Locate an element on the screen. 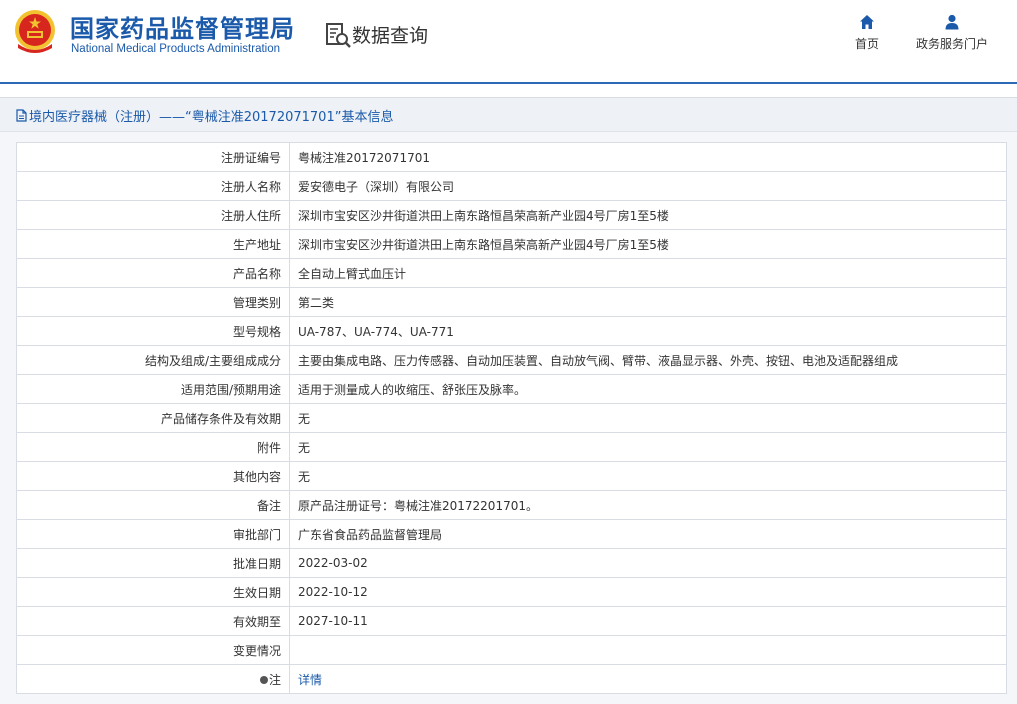  field-label: 产品名称 is located at coordinates (153, 273).